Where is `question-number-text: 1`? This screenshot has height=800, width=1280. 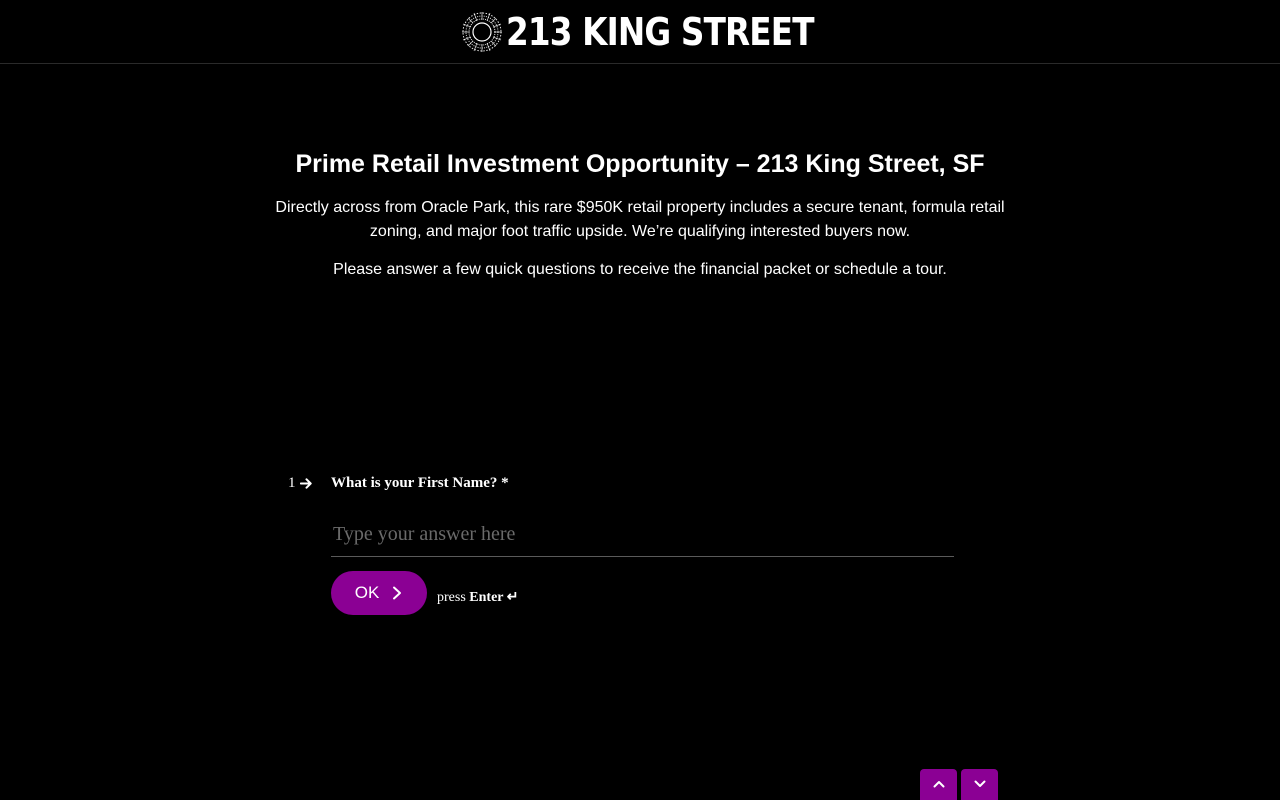 question-number-text: 1 is located at coordinates (292, 482).